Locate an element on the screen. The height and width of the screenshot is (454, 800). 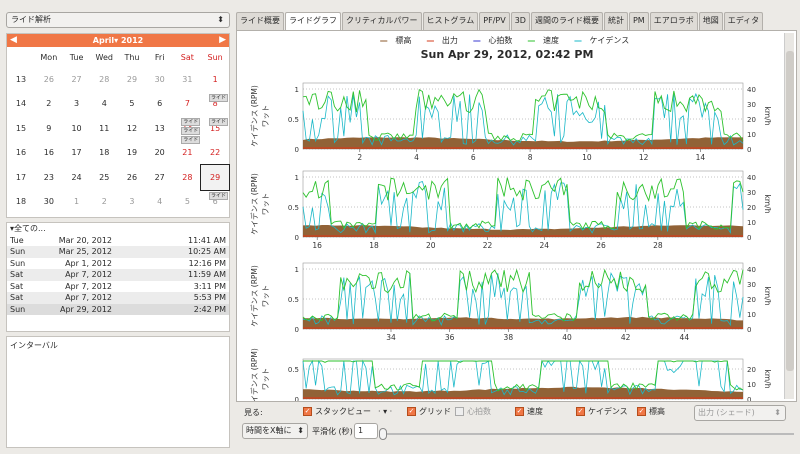
ride-list-row: Sat Apr 7, 2012 5:53 PM is located at coordinates (118, 298).